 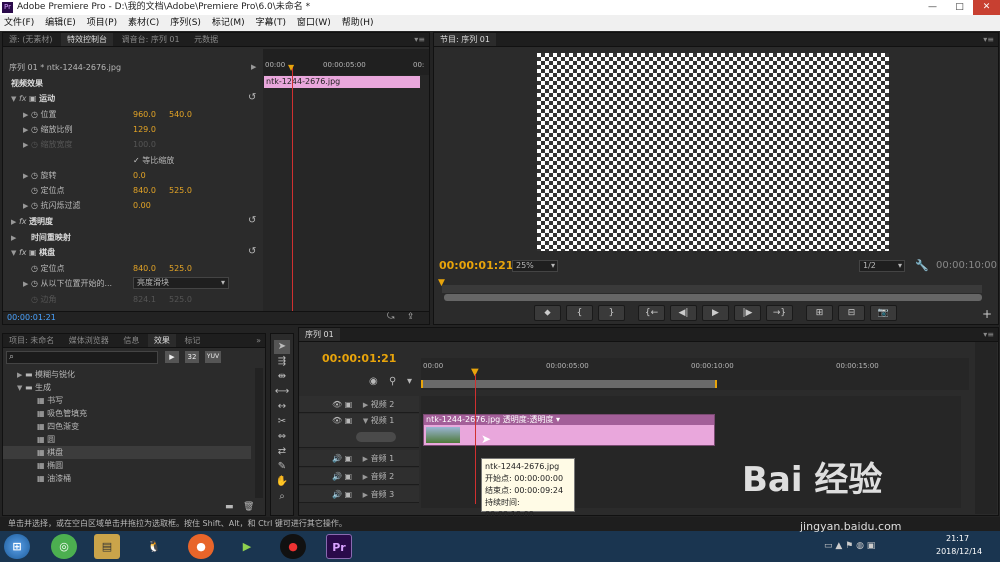 What do you see at coordinates (611, 313) in the screenshot?
I see `mark-out-button: }` at bounding box center [611, 313].